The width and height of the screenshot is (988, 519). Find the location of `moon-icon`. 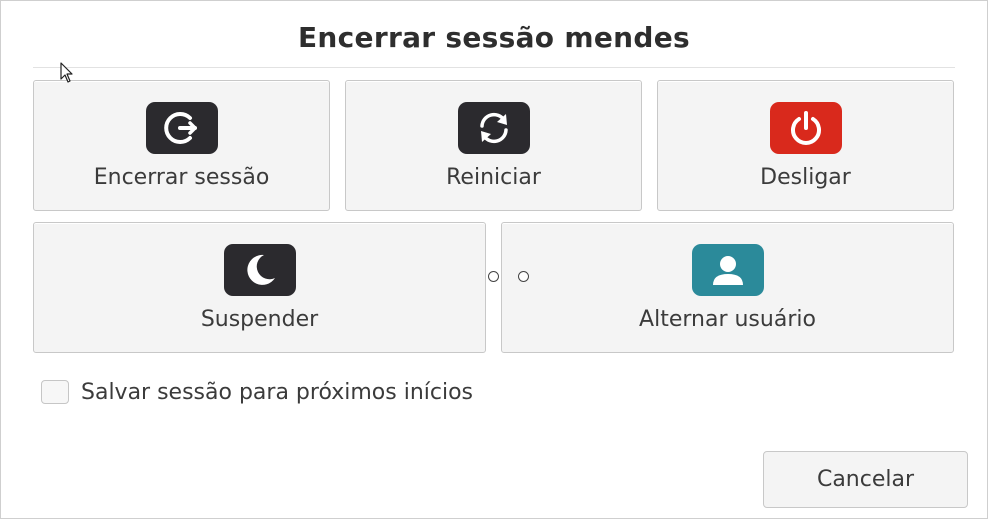

moon-icon is located at coordinates (259, 270).